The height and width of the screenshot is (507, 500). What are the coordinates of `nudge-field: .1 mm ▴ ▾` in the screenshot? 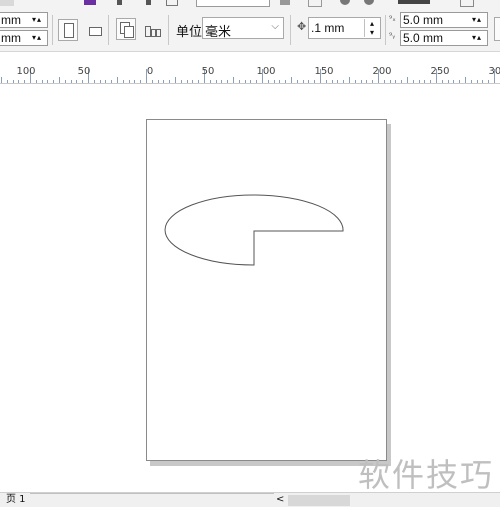 It's located at (344, 28).